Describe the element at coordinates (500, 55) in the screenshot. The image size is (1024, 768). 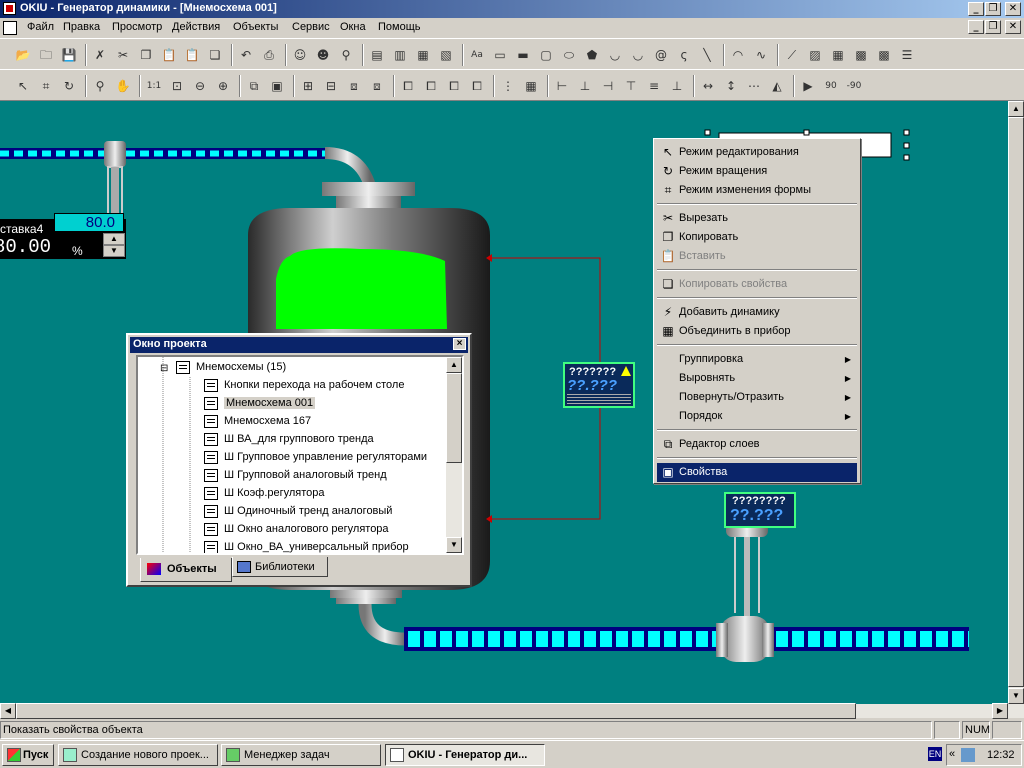
I see `rect-icon: ▭` at that location.